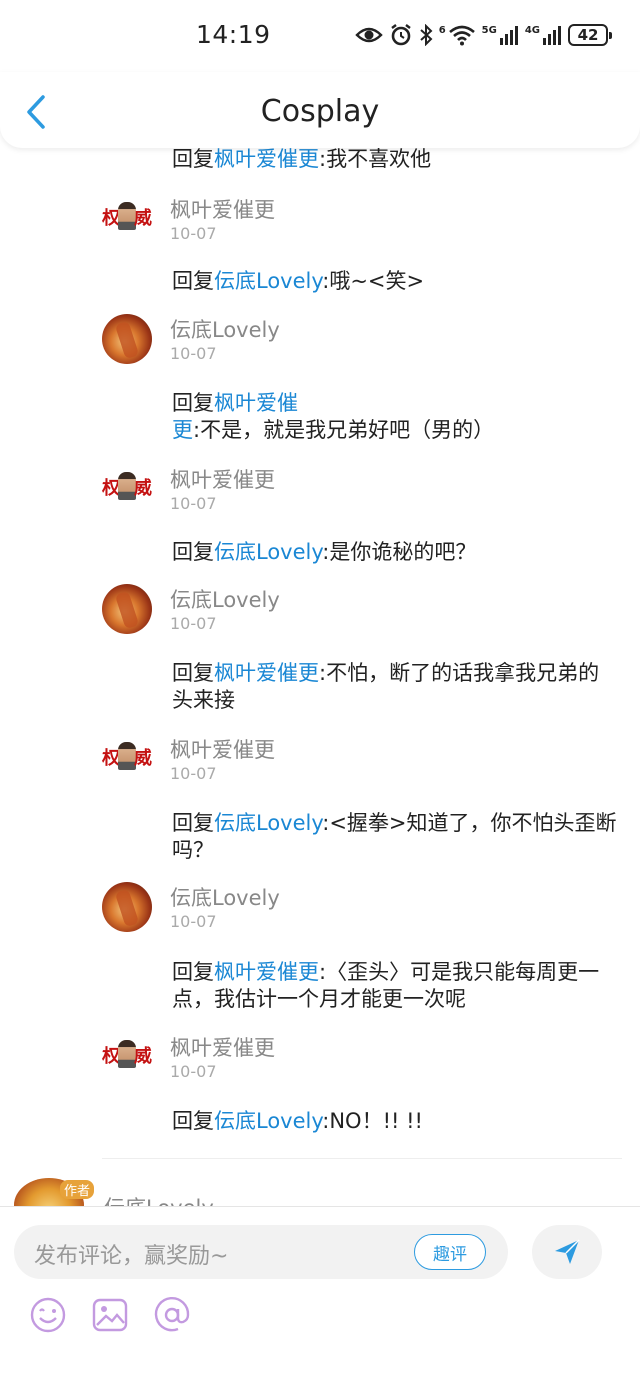  Describe the element at coordinates (368, 35) in the screenshot. I see `eye-icon` at that location.